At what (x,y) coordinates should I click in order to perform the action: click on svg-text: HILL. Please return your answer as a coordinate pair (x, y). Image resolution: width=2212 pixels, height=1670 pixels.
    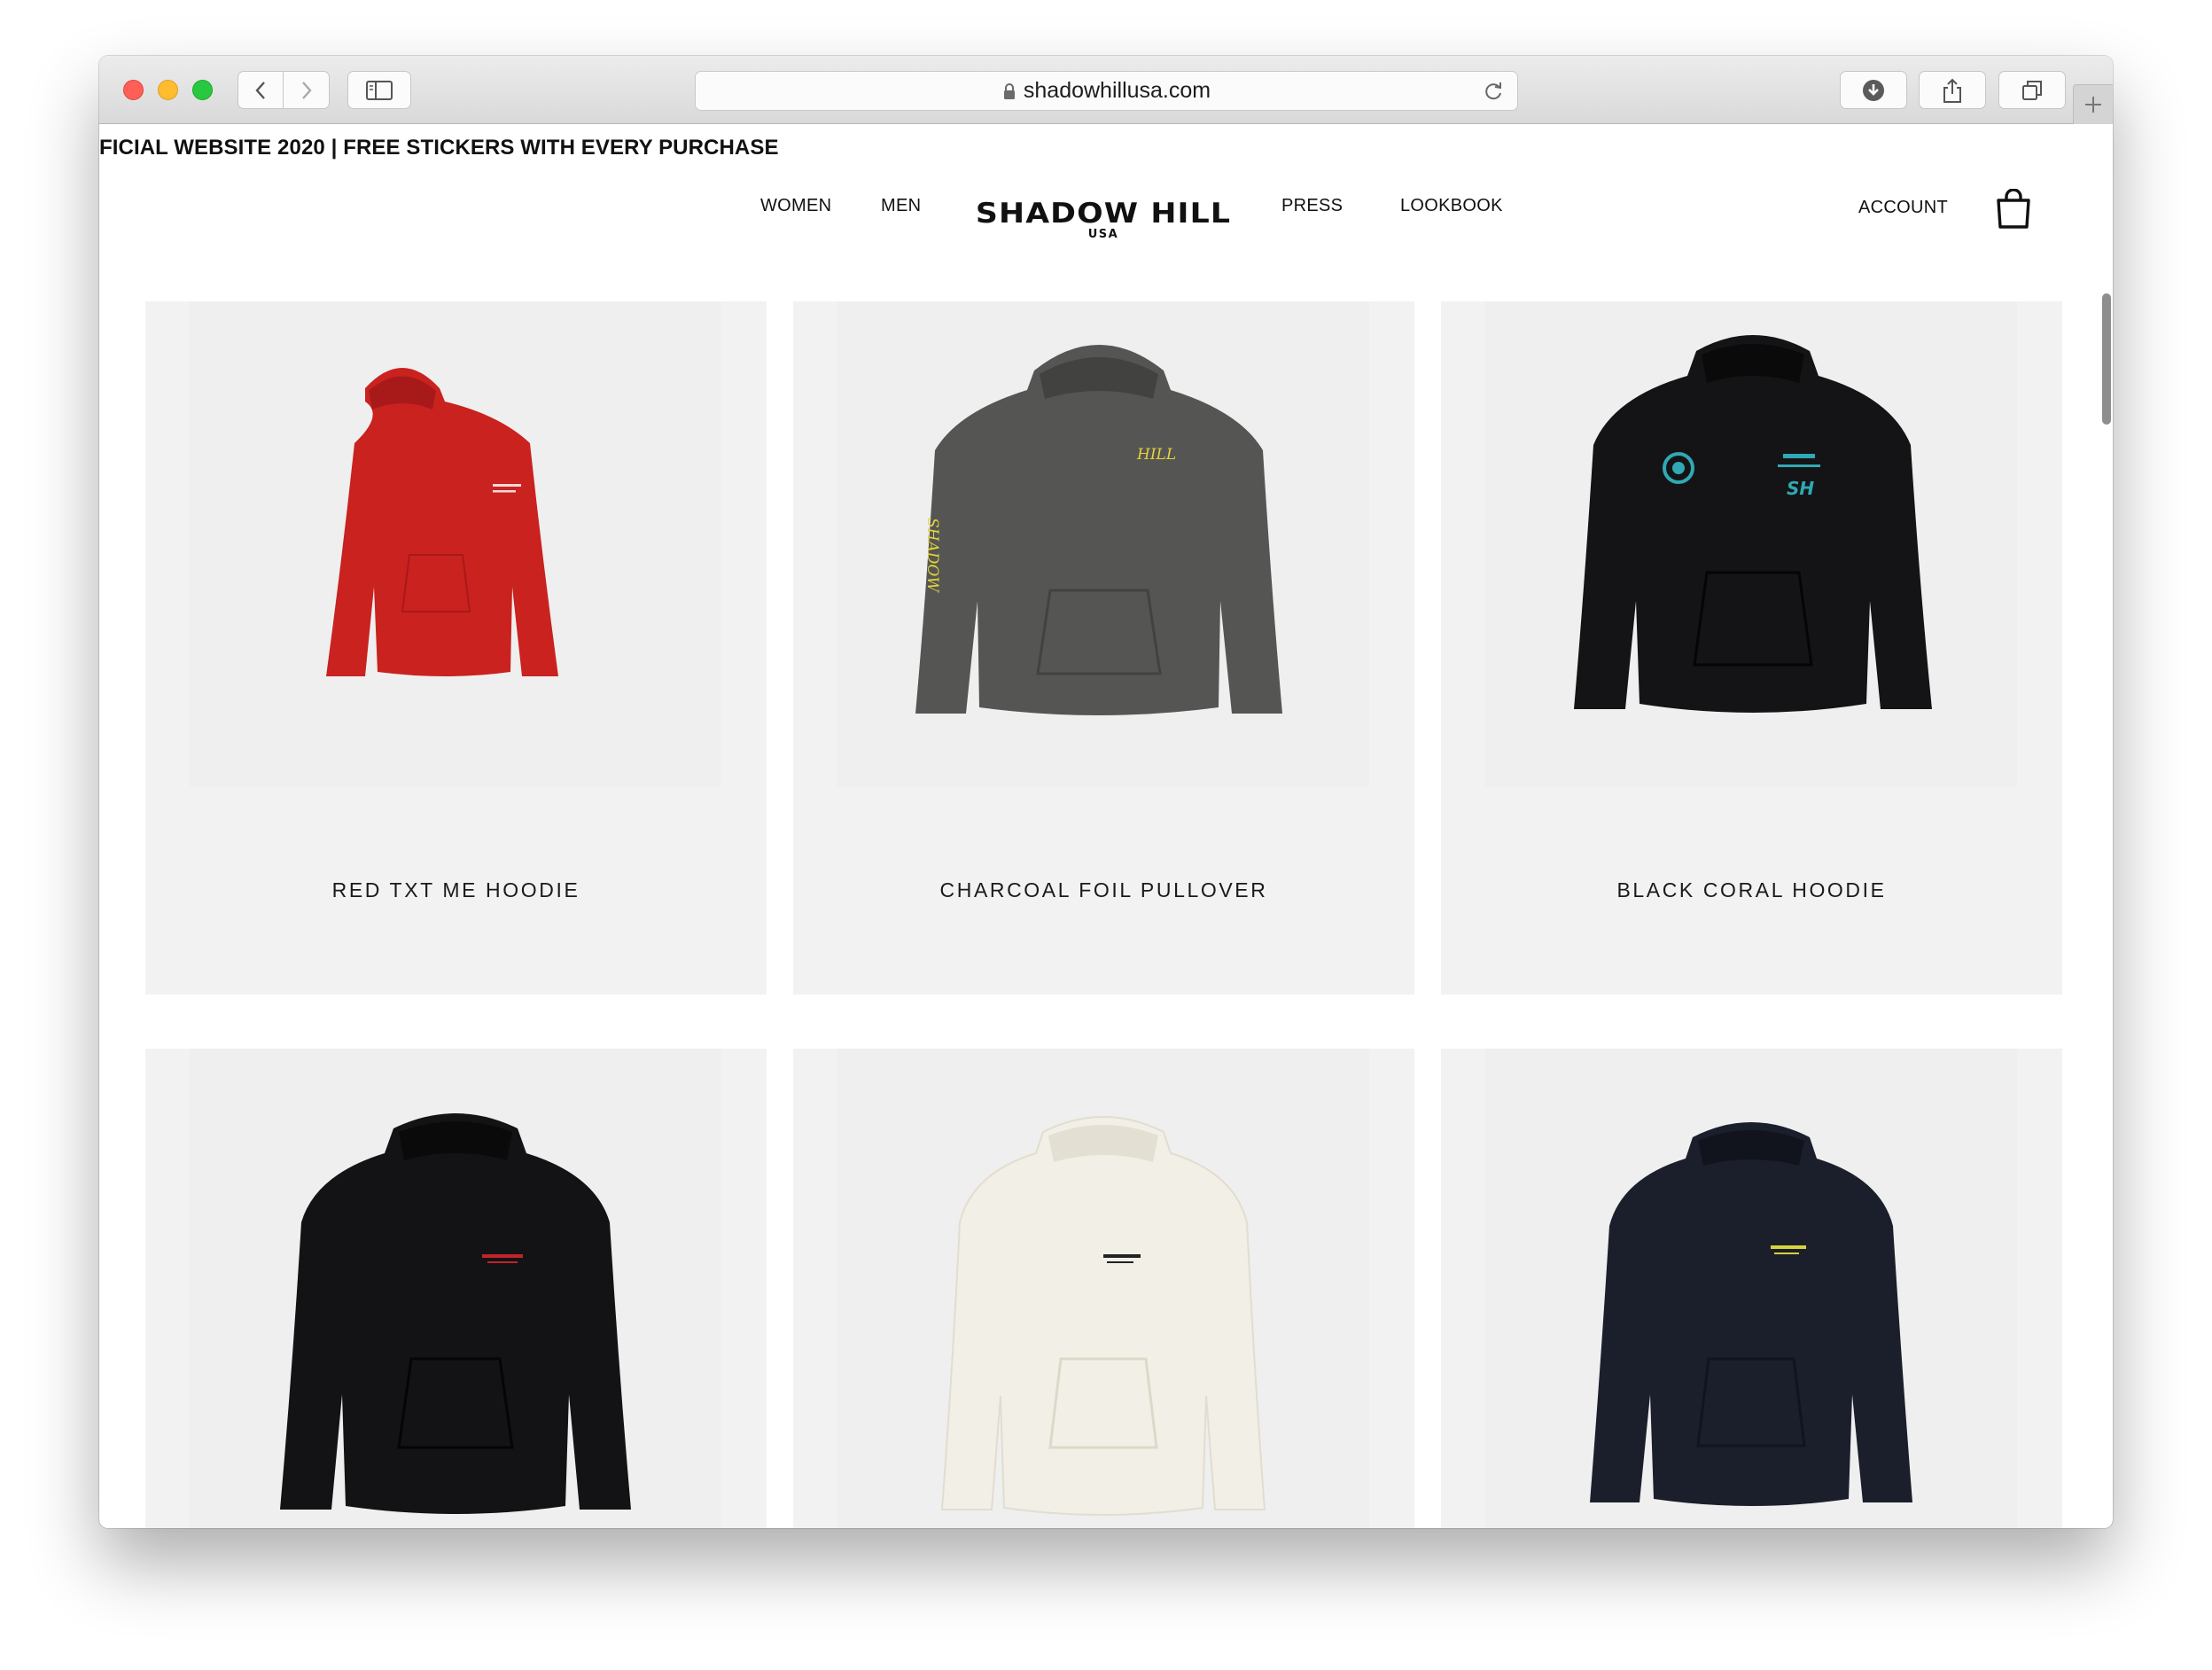
    Looking at the image, I should click on (1156, 455).